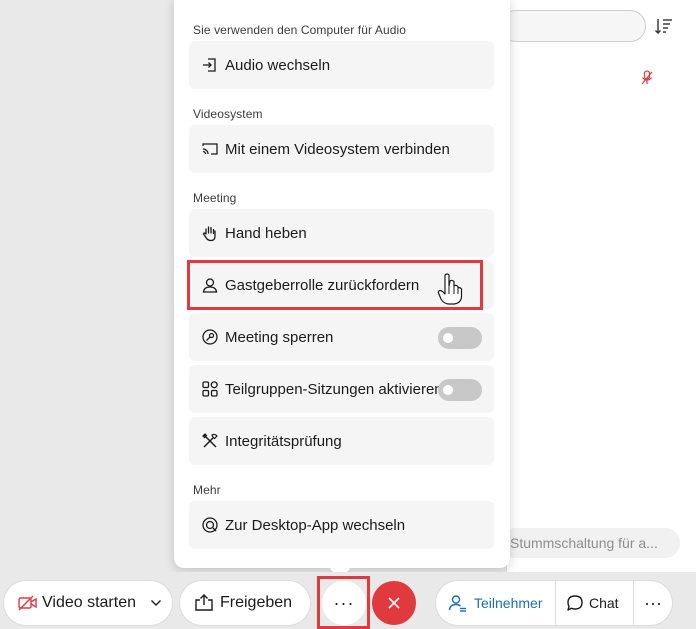  What do you see at coordinates (210, 389) in the screenshot?
I see `breakout-icon` at bounding box center [210, 389].